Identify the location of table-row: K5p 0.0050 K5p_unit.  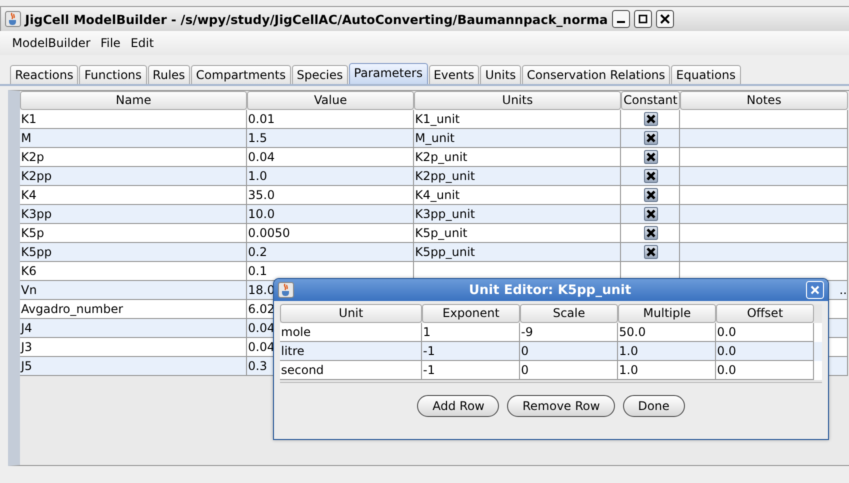
(434, 233).